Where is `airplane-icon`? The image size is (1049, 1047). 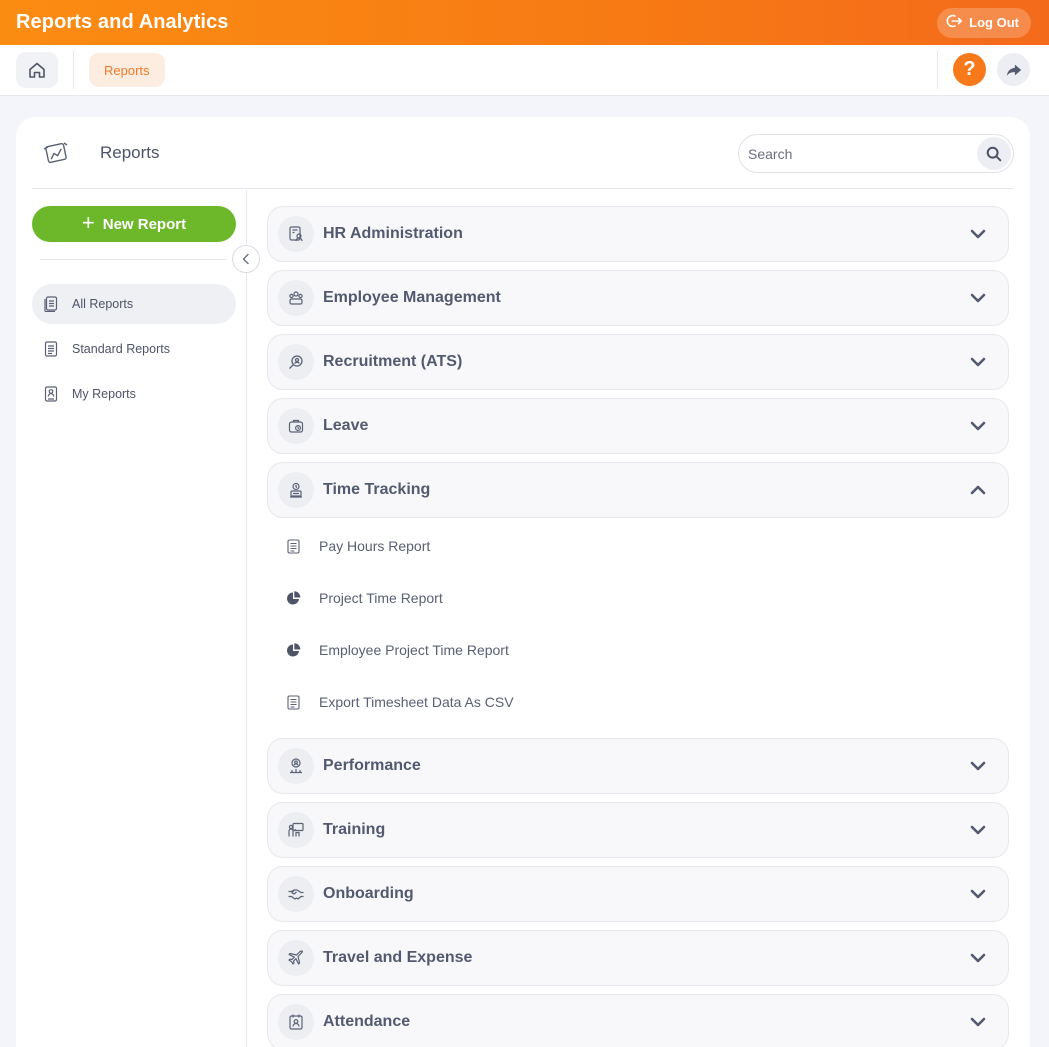
airplane-icon is located at coordinates (296, 957).